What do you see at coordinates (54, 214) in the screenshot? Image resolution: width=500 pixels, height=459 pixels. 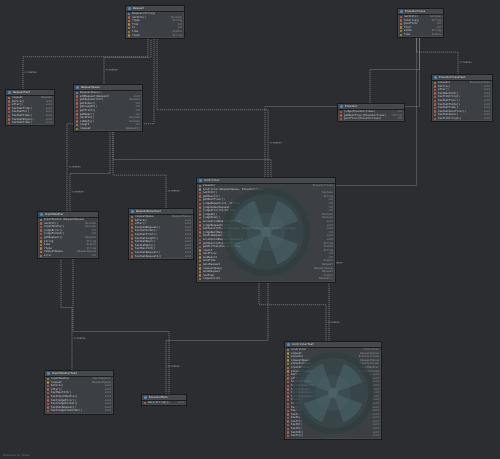 I see `class-title: InputHandler` at bounding box center [54, 214].